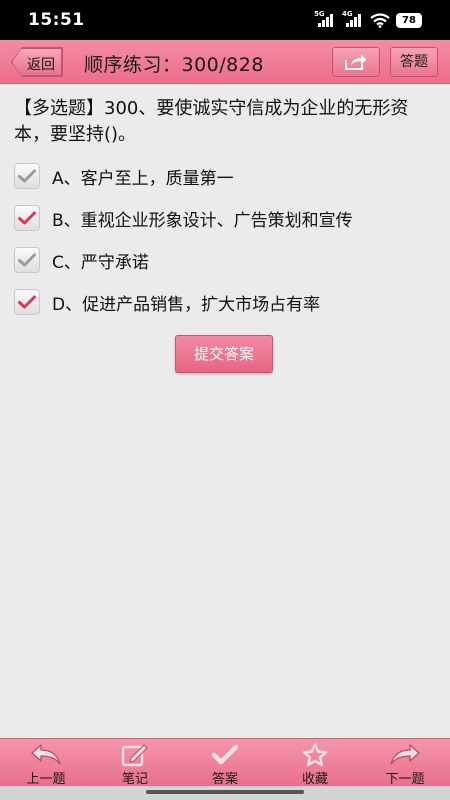 This screenshot has height=800, width=450. What do you see at coordinates (56, 20) in the screenshot?
I see `status-time: 15:51` at bounding box center [56, 20].